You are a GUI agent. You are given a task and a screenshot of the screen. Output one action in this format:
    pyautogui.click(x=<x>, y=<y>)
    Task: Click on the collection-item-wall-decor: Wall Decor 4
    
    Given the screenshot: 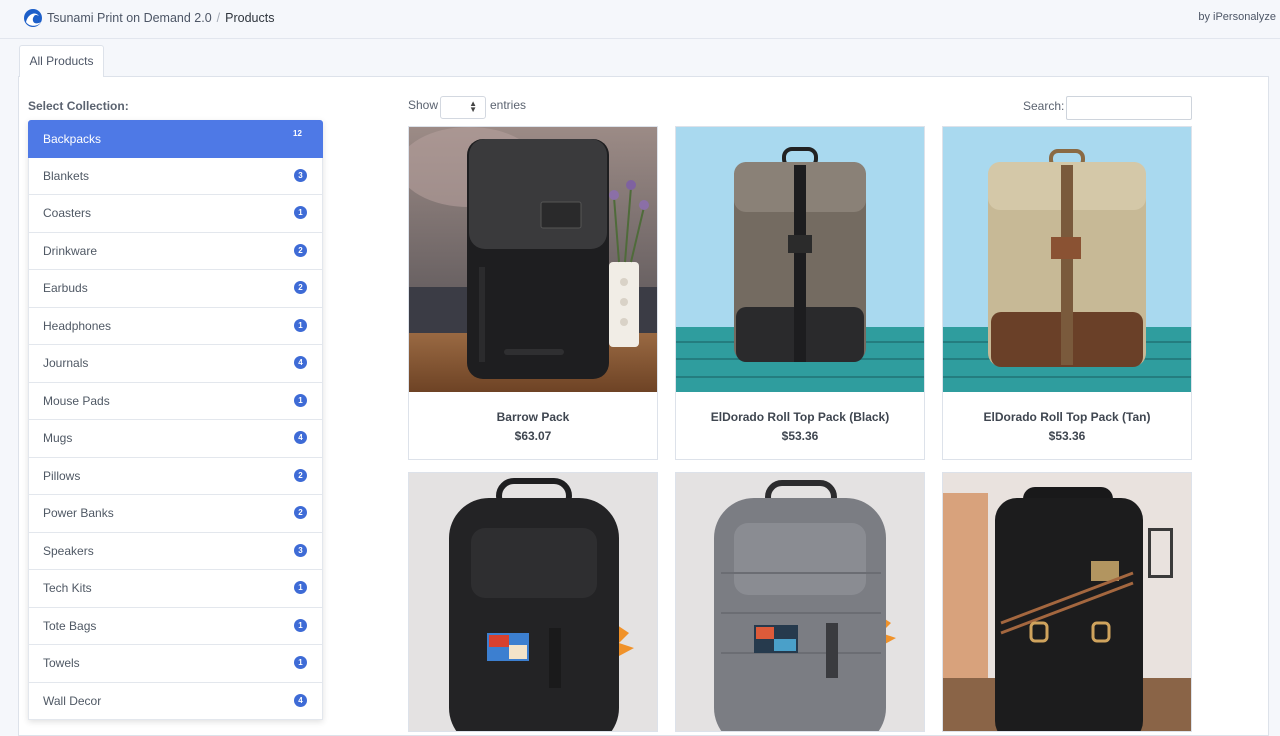 What is the action you would take?
    pyautogui.click(x=175, y=701)
    